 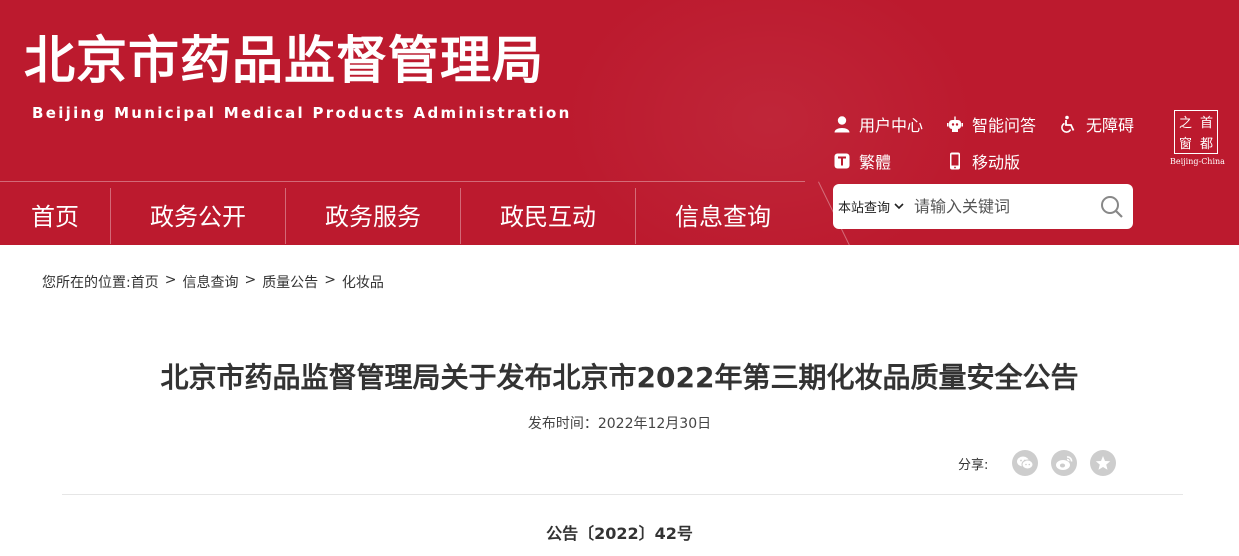 What do you see at coordinates (290, 282) in the screenshot?
I see `breadcrumb-quality-notice: 质量公告` at bounding box center [290, 282].